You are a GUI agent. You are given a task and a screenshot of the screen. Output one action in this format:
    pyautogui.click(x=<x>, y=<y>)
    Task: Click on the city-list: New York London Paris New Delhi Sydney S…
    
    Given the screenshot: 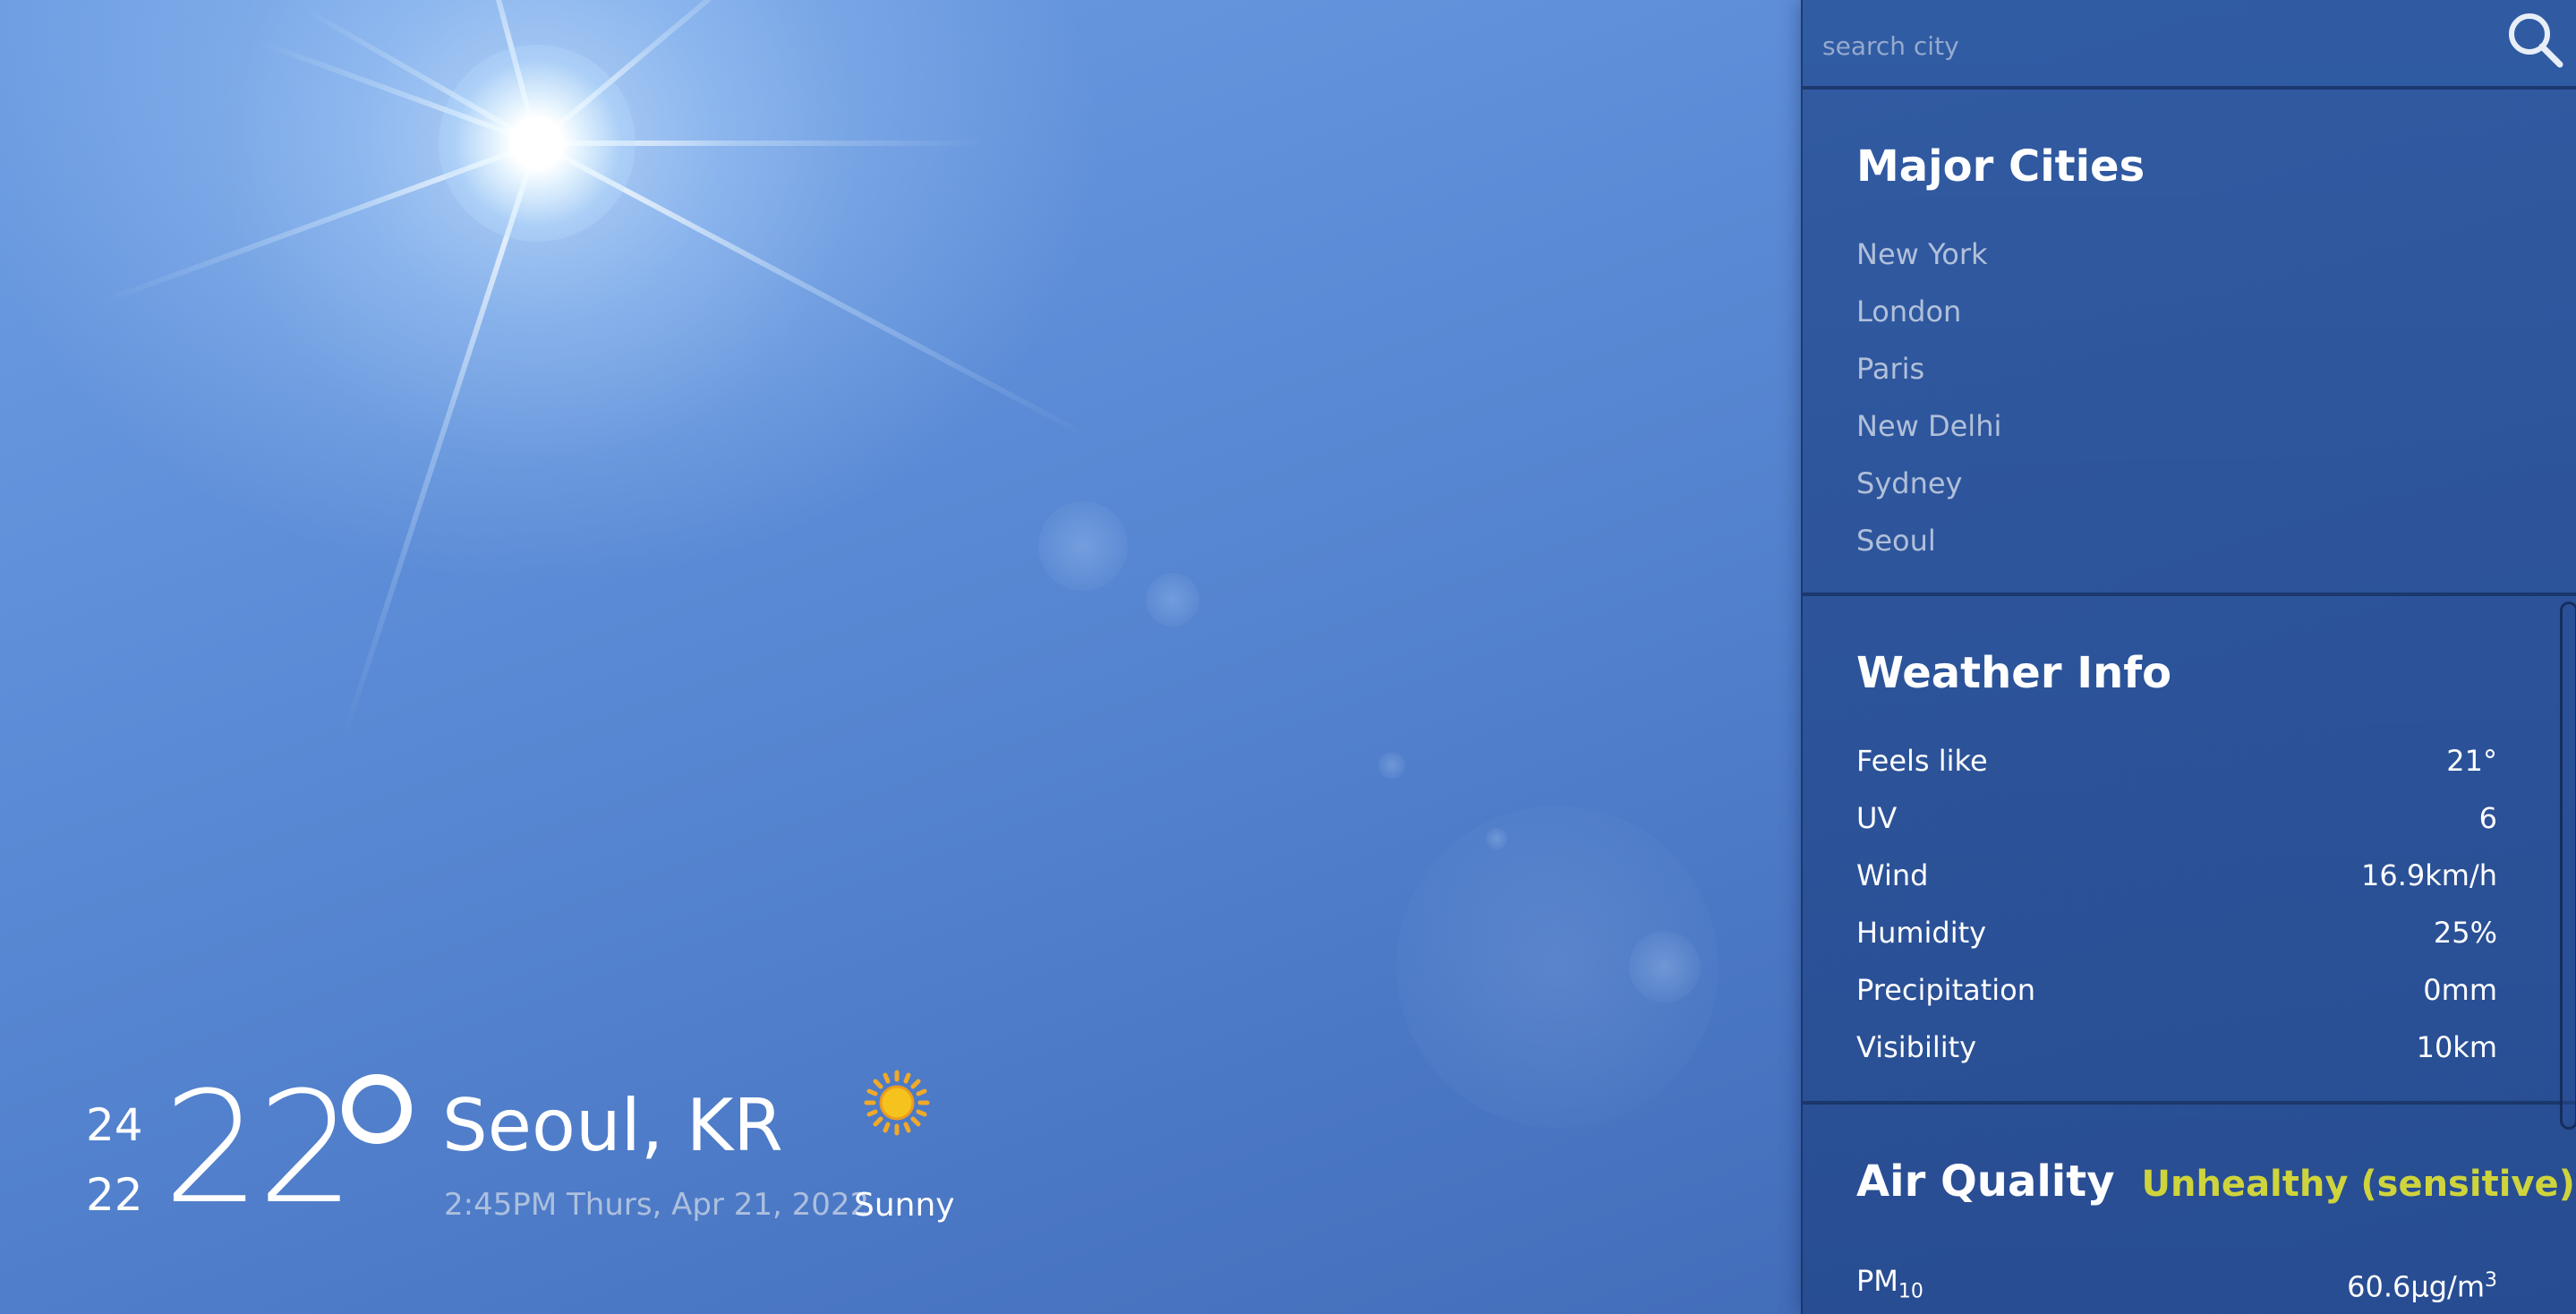 What is the action you would take?
    pyautogui.click(x=2176, y=397)
    